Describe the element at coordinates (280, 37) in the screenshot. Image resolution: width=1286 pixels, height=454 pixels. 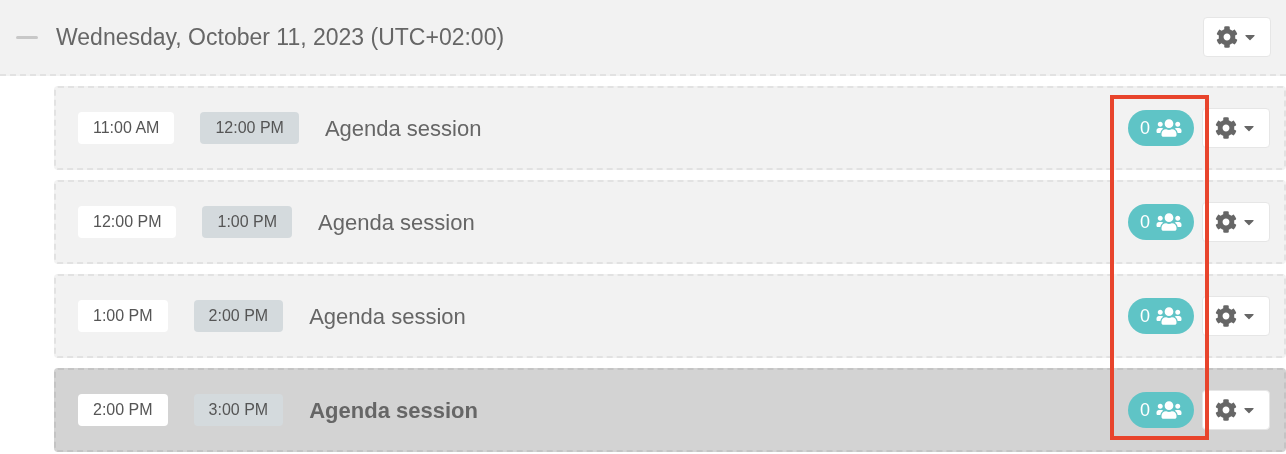
I see `day-title: Wednesday, October 11, 2023 (UTC+02:00)` at that location.